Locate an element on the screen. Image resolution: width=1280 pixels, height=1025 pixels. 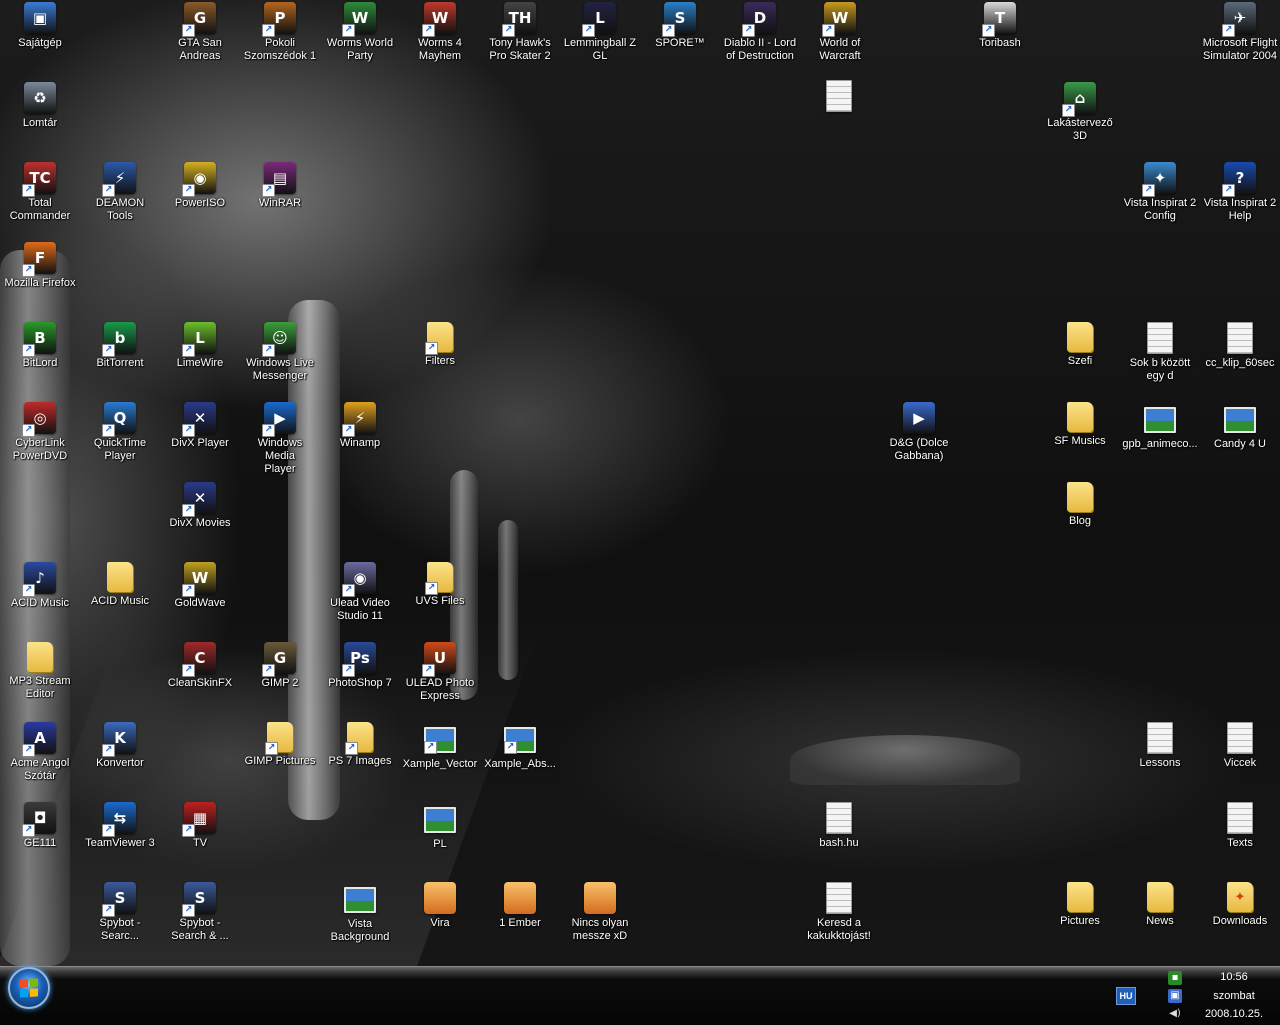
desktop-icon: QQuickTime Player is located at coordinates (120, 432).